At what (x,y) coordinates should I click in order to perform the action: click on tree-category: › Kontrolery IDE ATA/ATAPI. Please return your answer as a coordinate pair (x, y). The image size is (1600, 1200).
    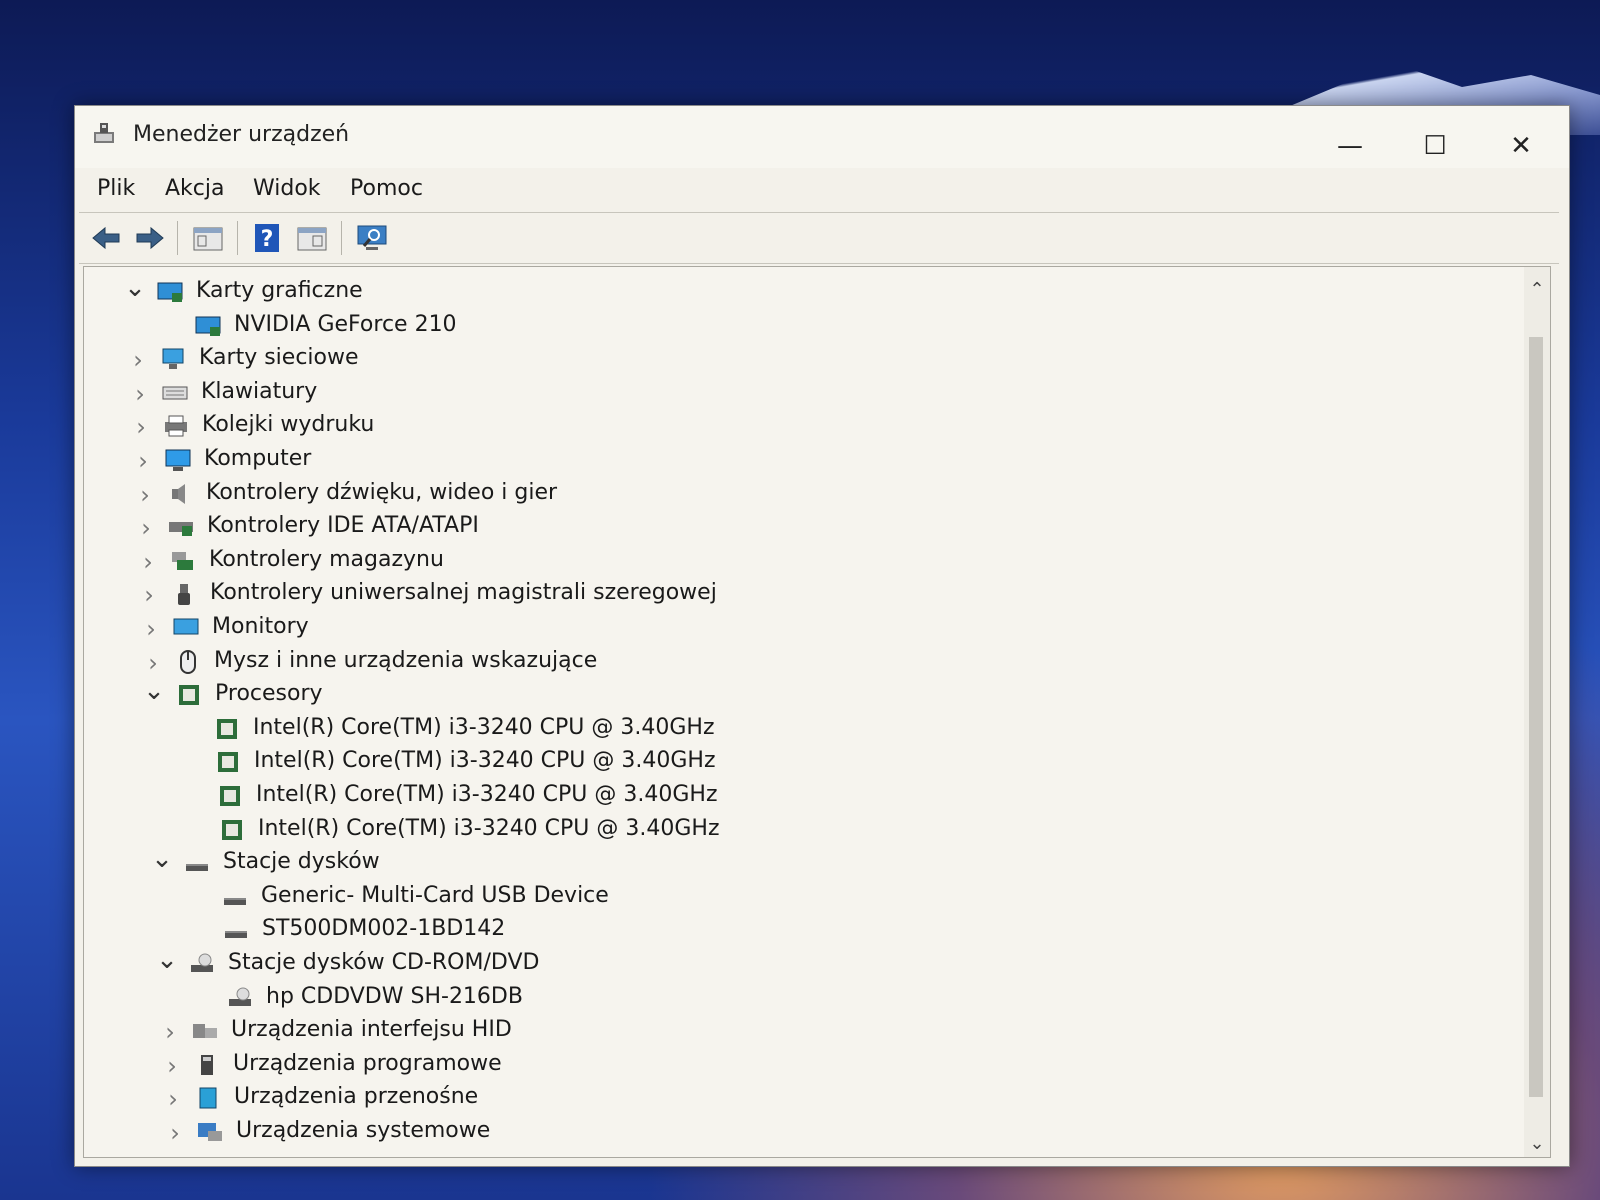
    Looking at the image, I should click on (787, 528).